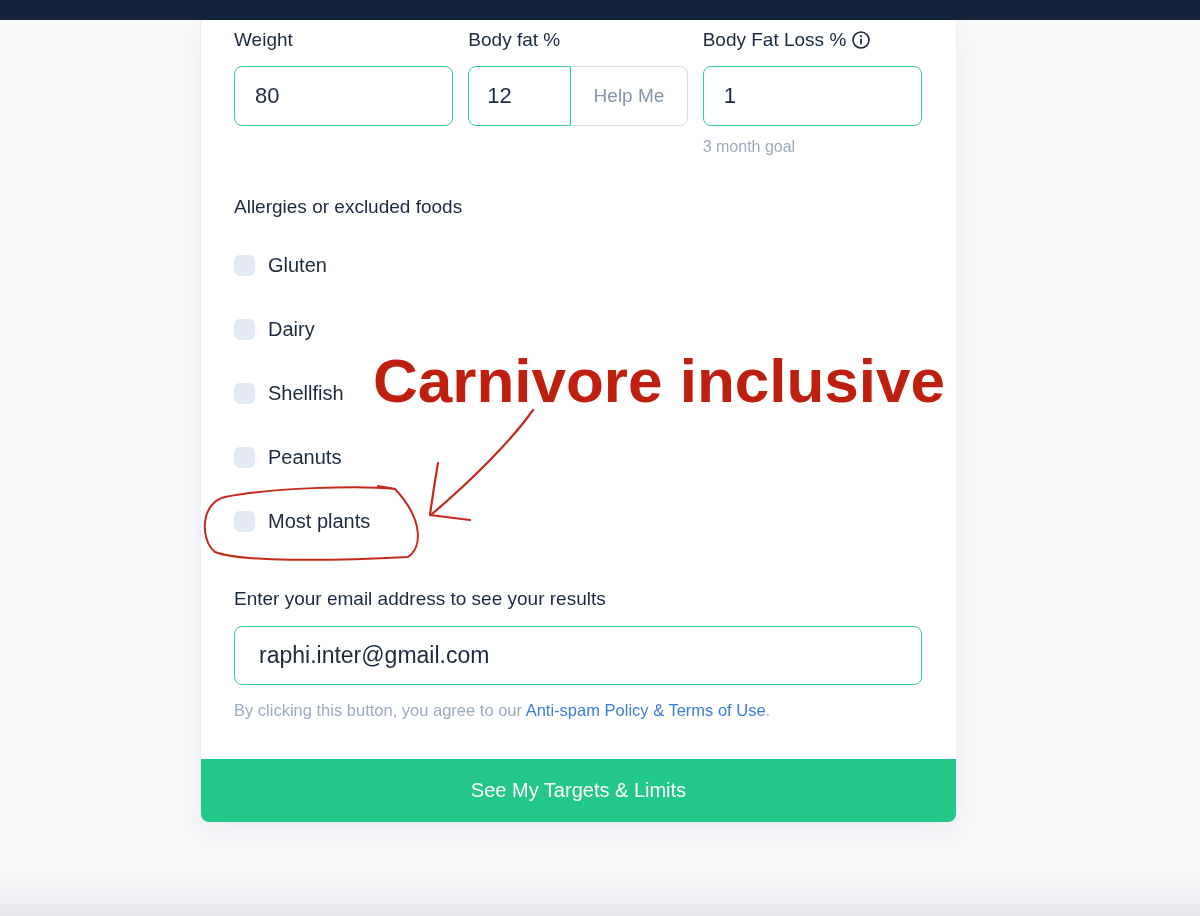  What do you see at coordinates (420, 599) in the screenshot?
I see `section-label: Enter your email address to see your results` at bounding box center [420, 599].